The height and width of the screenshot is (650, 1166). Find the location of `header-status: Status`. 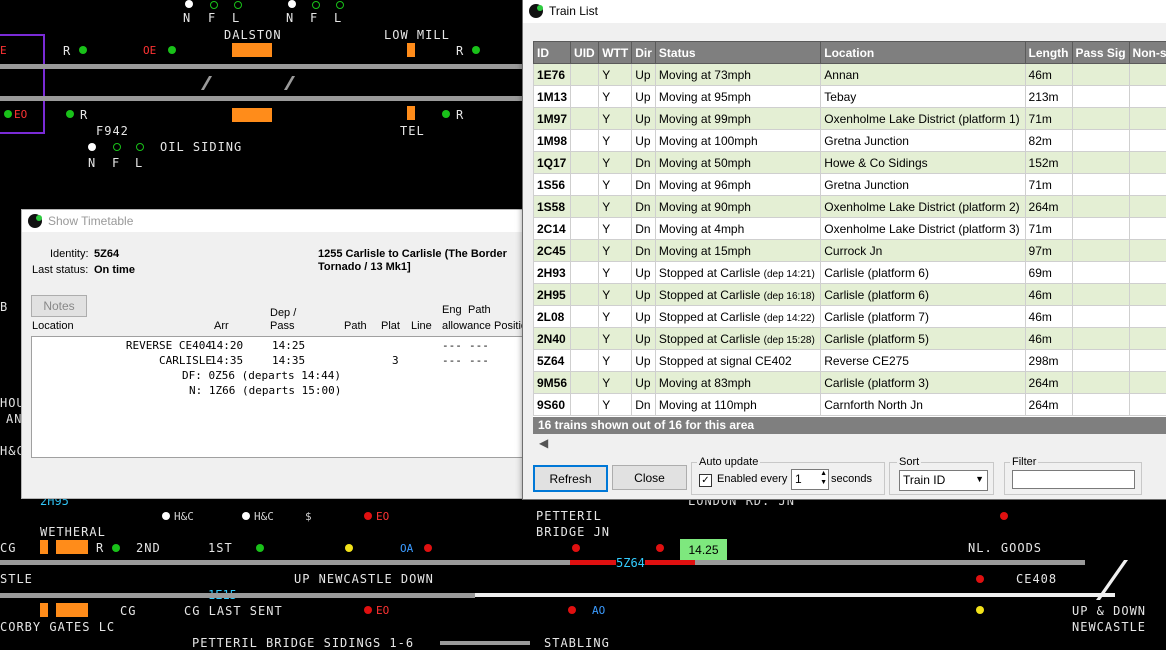

header-status: Status is located at coordinates (737, 53).